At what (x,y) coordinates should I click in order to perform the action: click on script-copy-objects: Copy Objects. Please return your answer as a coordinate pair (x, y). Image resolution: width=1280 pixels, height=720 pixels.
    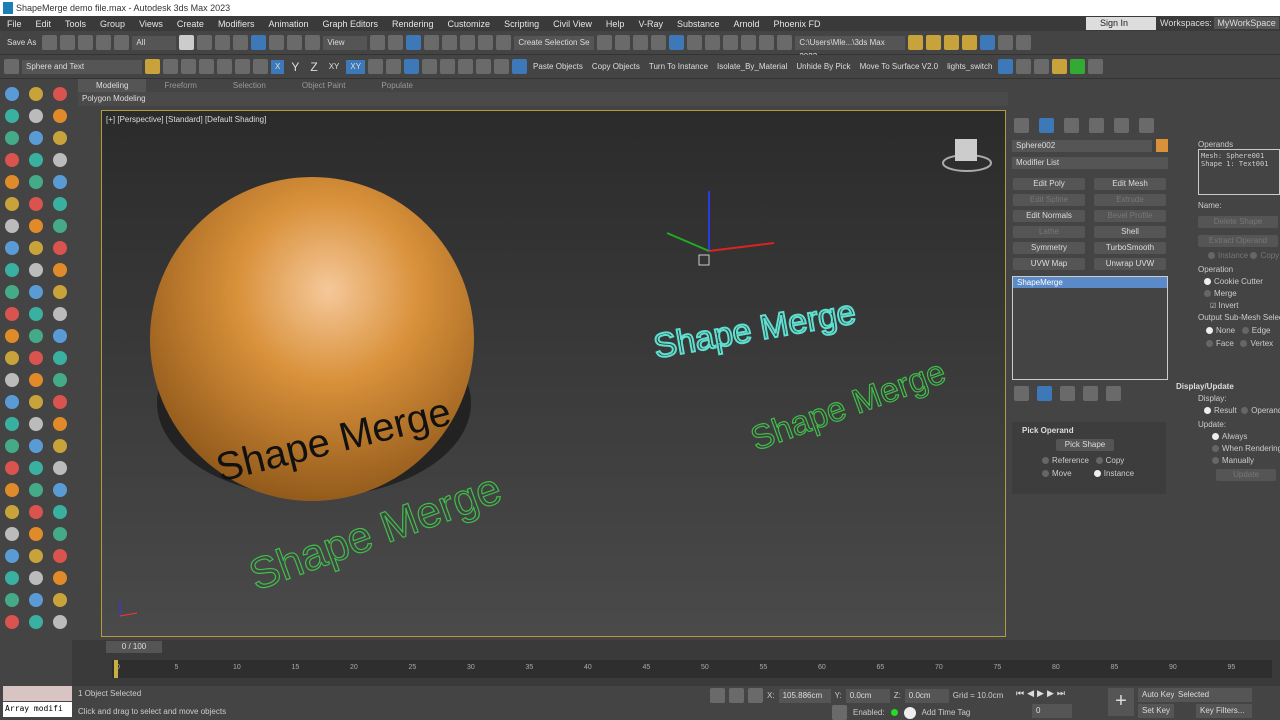
    Looking at the image, I should click on (616, 66).